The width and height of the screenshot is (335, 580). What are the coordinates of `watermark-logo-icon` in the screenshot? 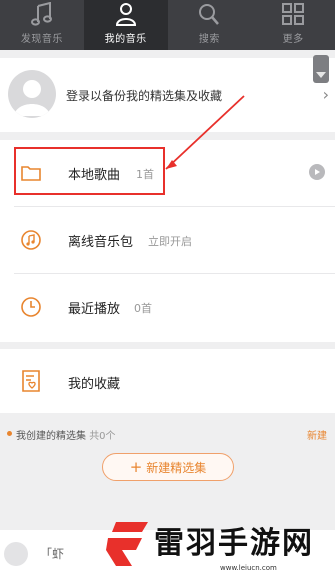 It's located at (128, 544).